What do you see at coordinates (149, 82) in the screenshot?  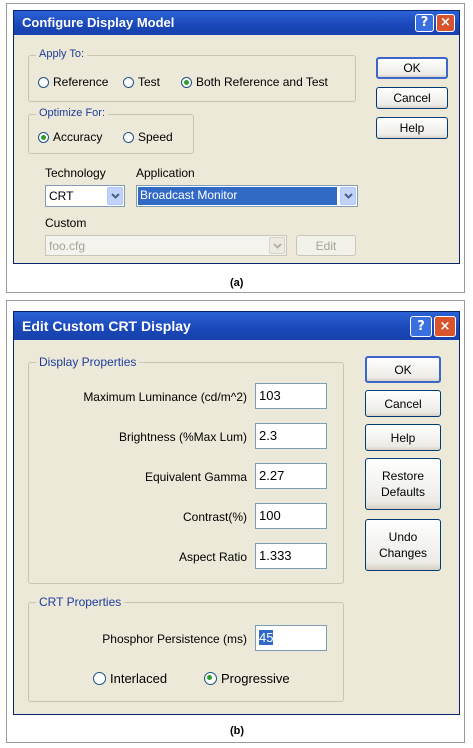 I see `radio-label: Test` at bounding box center [149, 82].